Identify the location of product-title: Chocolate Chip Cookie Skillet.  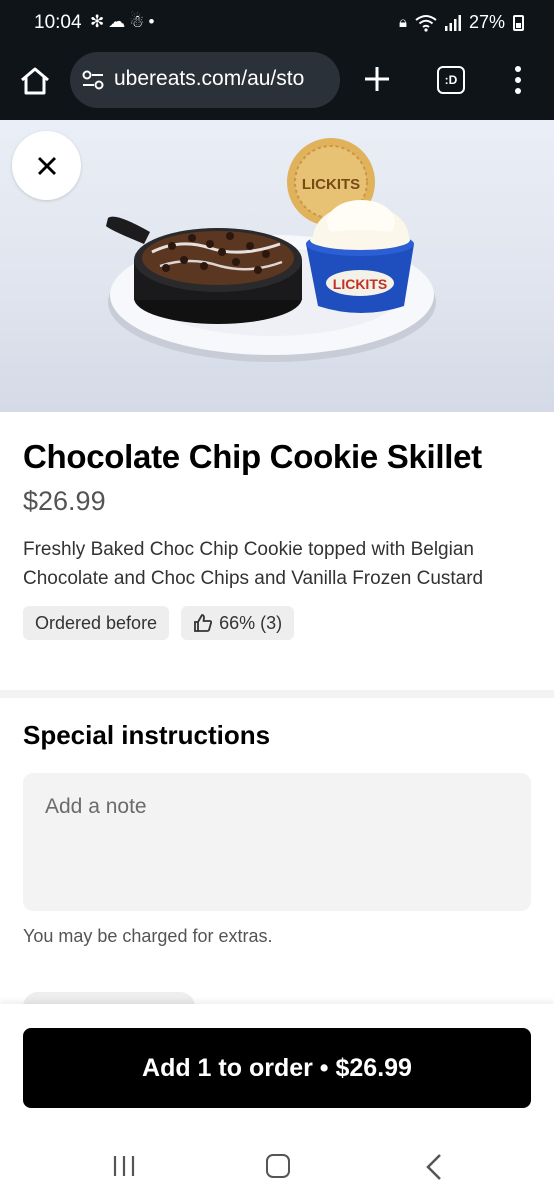
(252, 456).